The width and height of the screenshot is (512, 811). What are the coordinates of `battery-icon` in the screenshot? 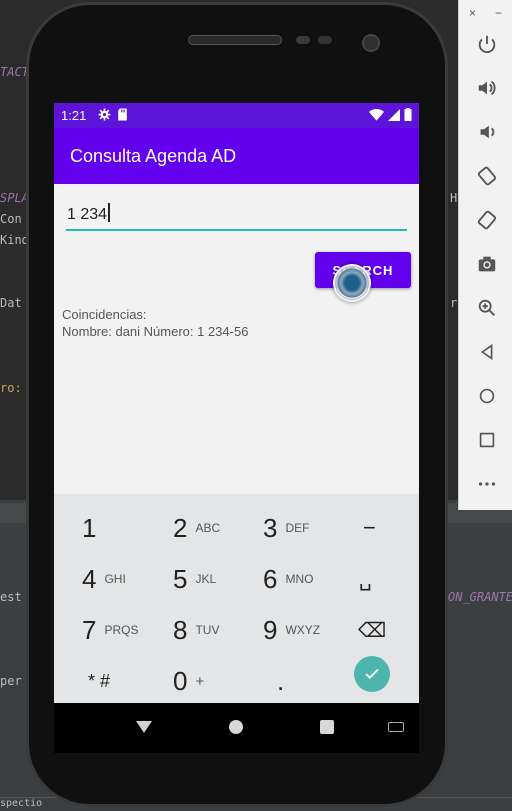 It's located at (408, 114).